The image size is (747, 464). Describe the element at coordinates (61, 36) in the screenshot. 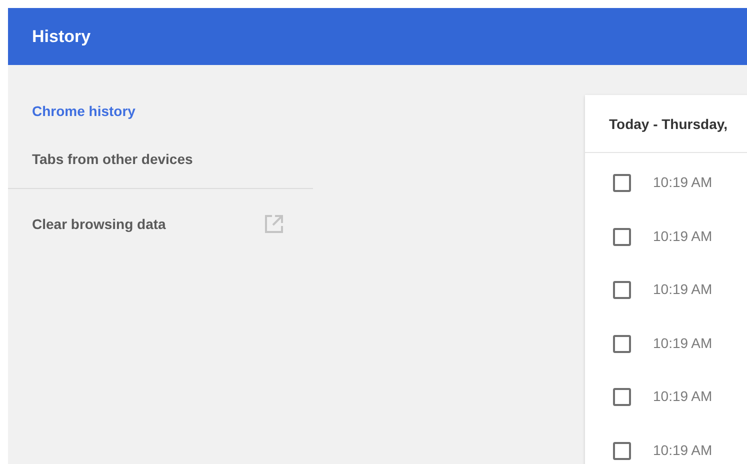

I see `toolbar-title: History` at that location.